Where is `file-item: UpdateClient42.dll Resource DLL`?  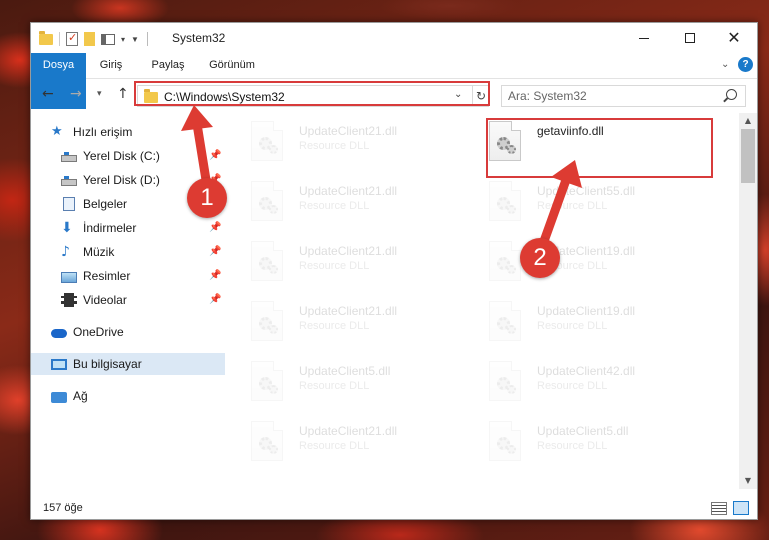
file-item: UpdateClient42.dll Resource DLL is located at coordinates (582, 381).